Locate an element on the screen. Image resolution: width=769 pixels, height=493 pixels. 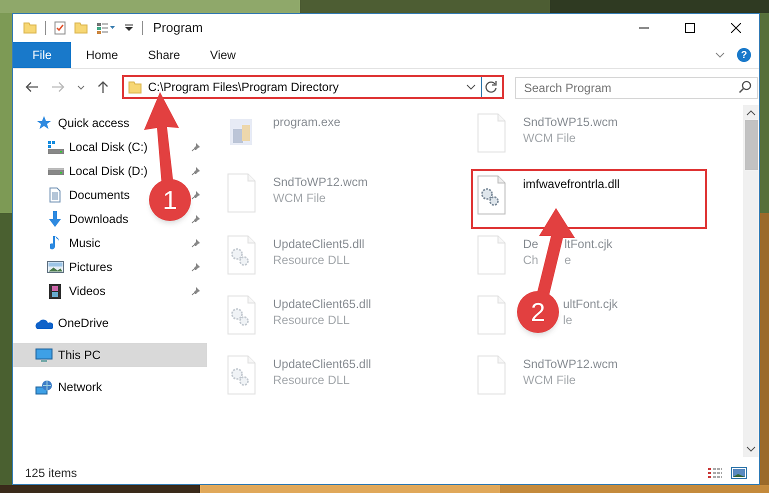
window-title: Program is located at coordinates (178, 28).